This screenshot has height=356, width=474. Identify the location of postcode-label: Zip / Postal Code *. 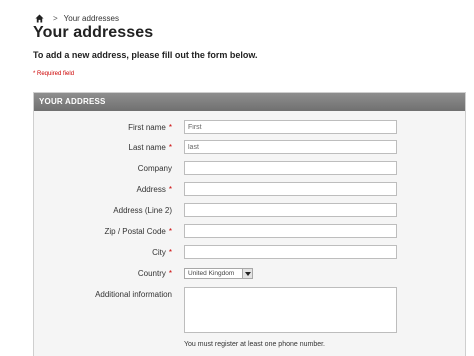
(138, 231).